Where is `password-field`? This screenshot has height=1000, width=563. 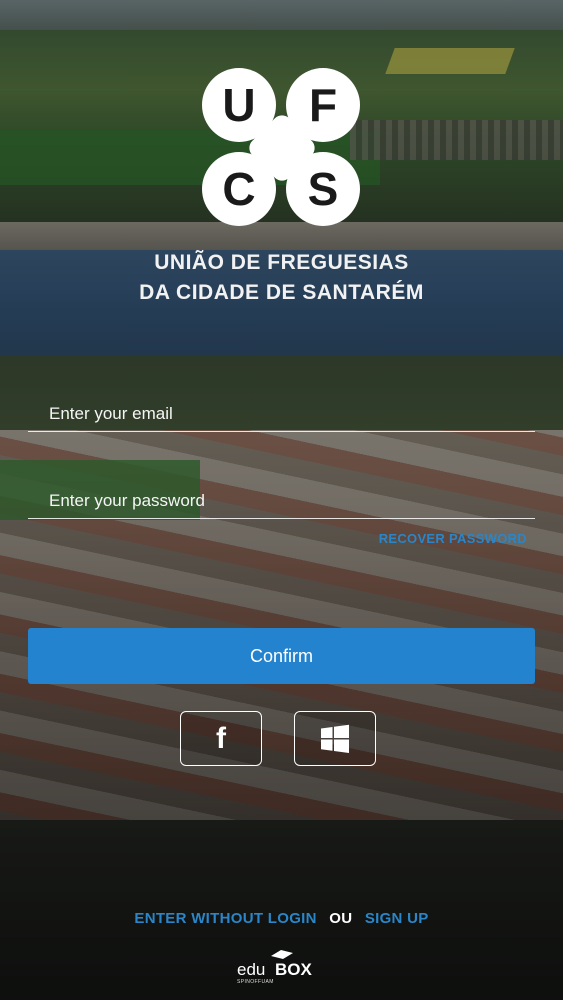
password-field is located at coordinates (281, 501).